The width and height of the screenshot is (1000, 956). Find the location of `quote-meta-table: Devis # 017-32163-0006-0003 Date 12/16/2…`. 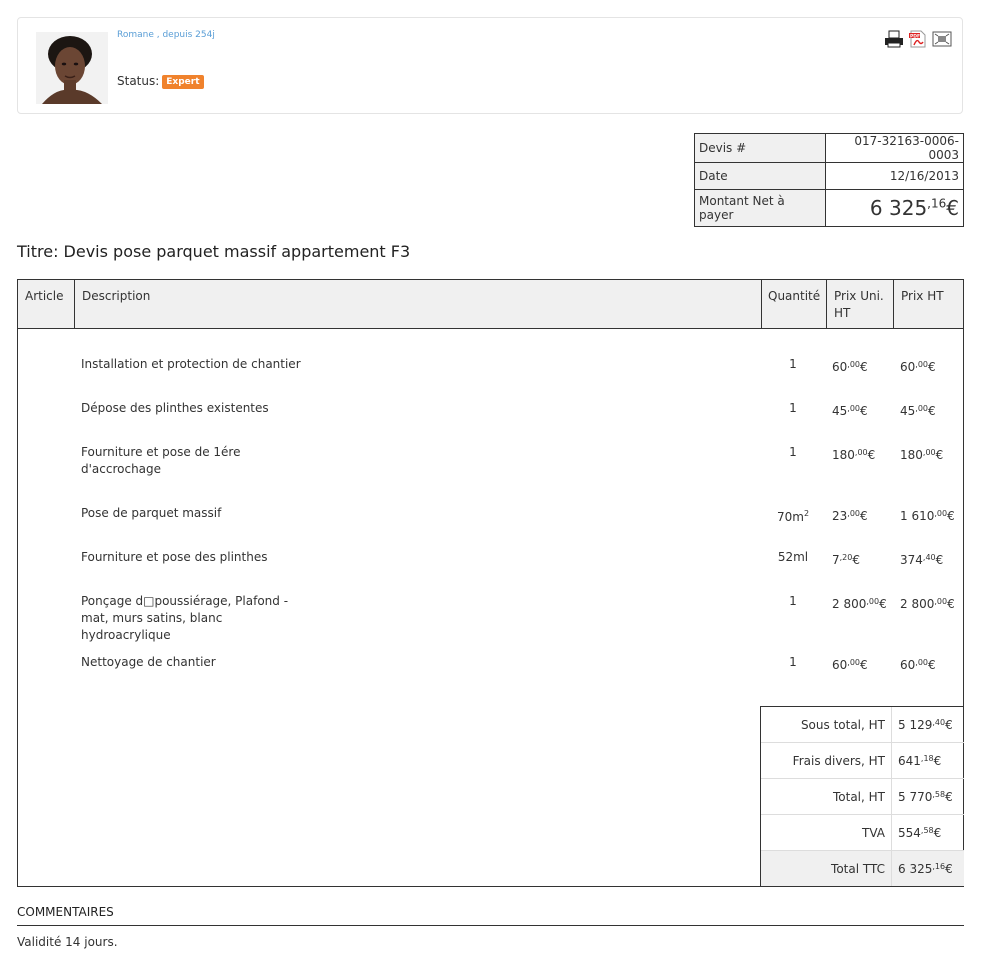

quote-meta-table: Devis # 017-32163-0006-0003 Date 12/16/2… is located at coordinates (829, 180).